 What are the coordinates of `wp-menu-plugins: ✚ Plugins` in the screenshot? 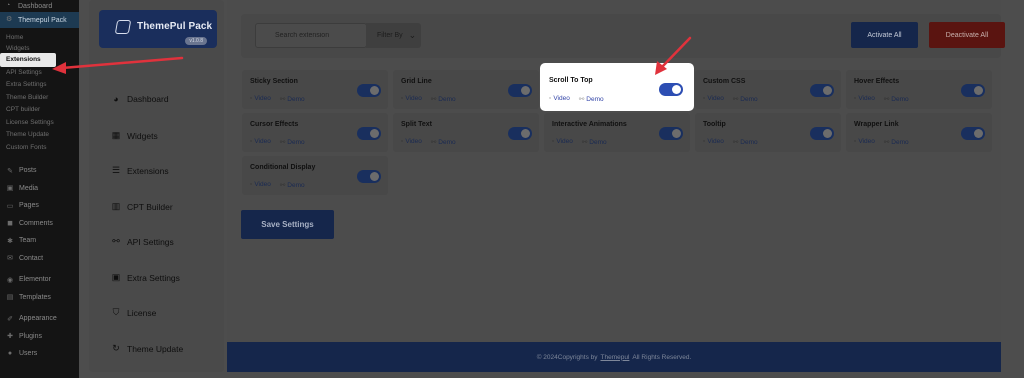 It's located at (39, 337).